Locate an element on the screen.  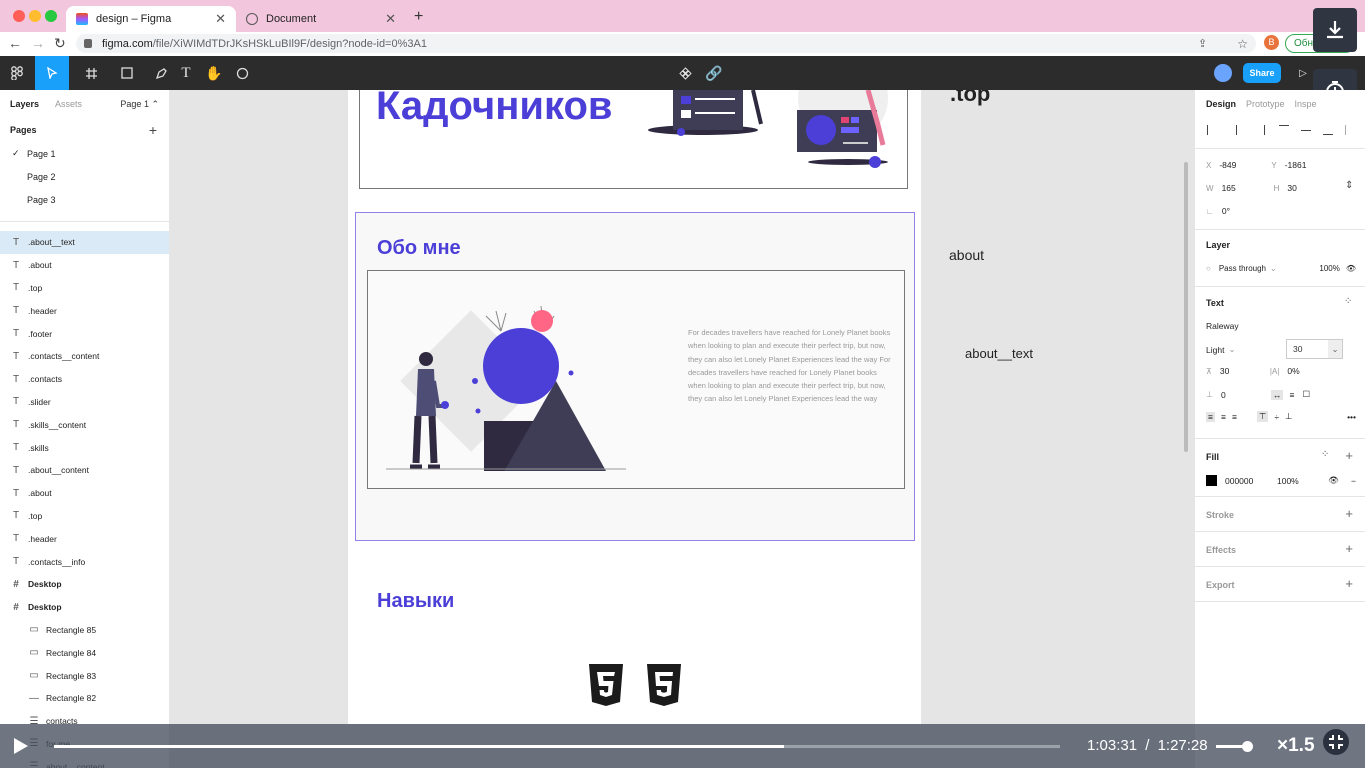
text-align-left-icon: ≡ is located at coordinates (1210, 416).